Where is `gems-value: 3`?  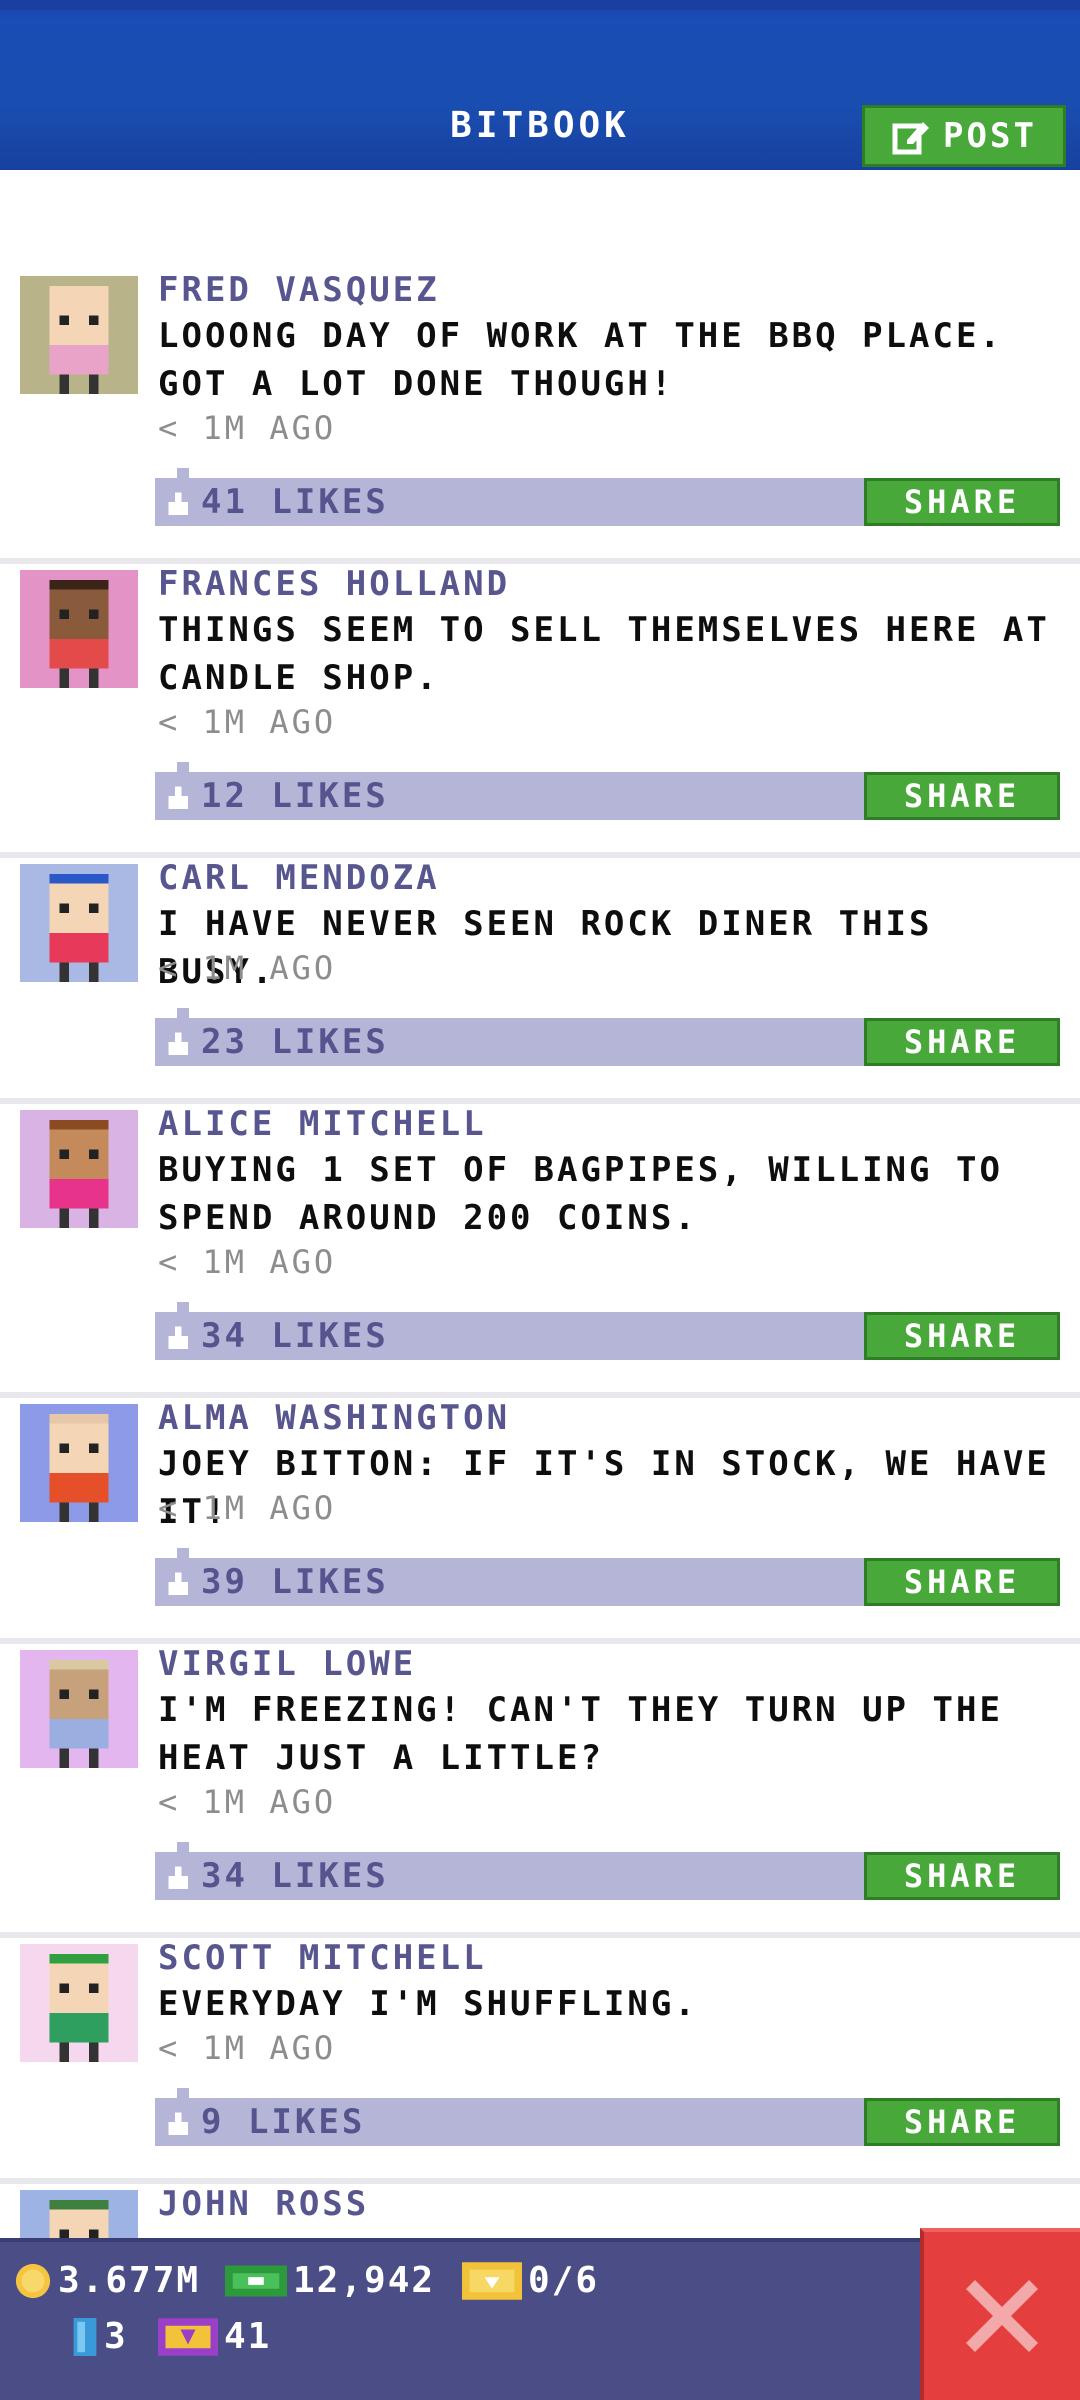
gems-value: 3 is located at coordinates (116, 2336).